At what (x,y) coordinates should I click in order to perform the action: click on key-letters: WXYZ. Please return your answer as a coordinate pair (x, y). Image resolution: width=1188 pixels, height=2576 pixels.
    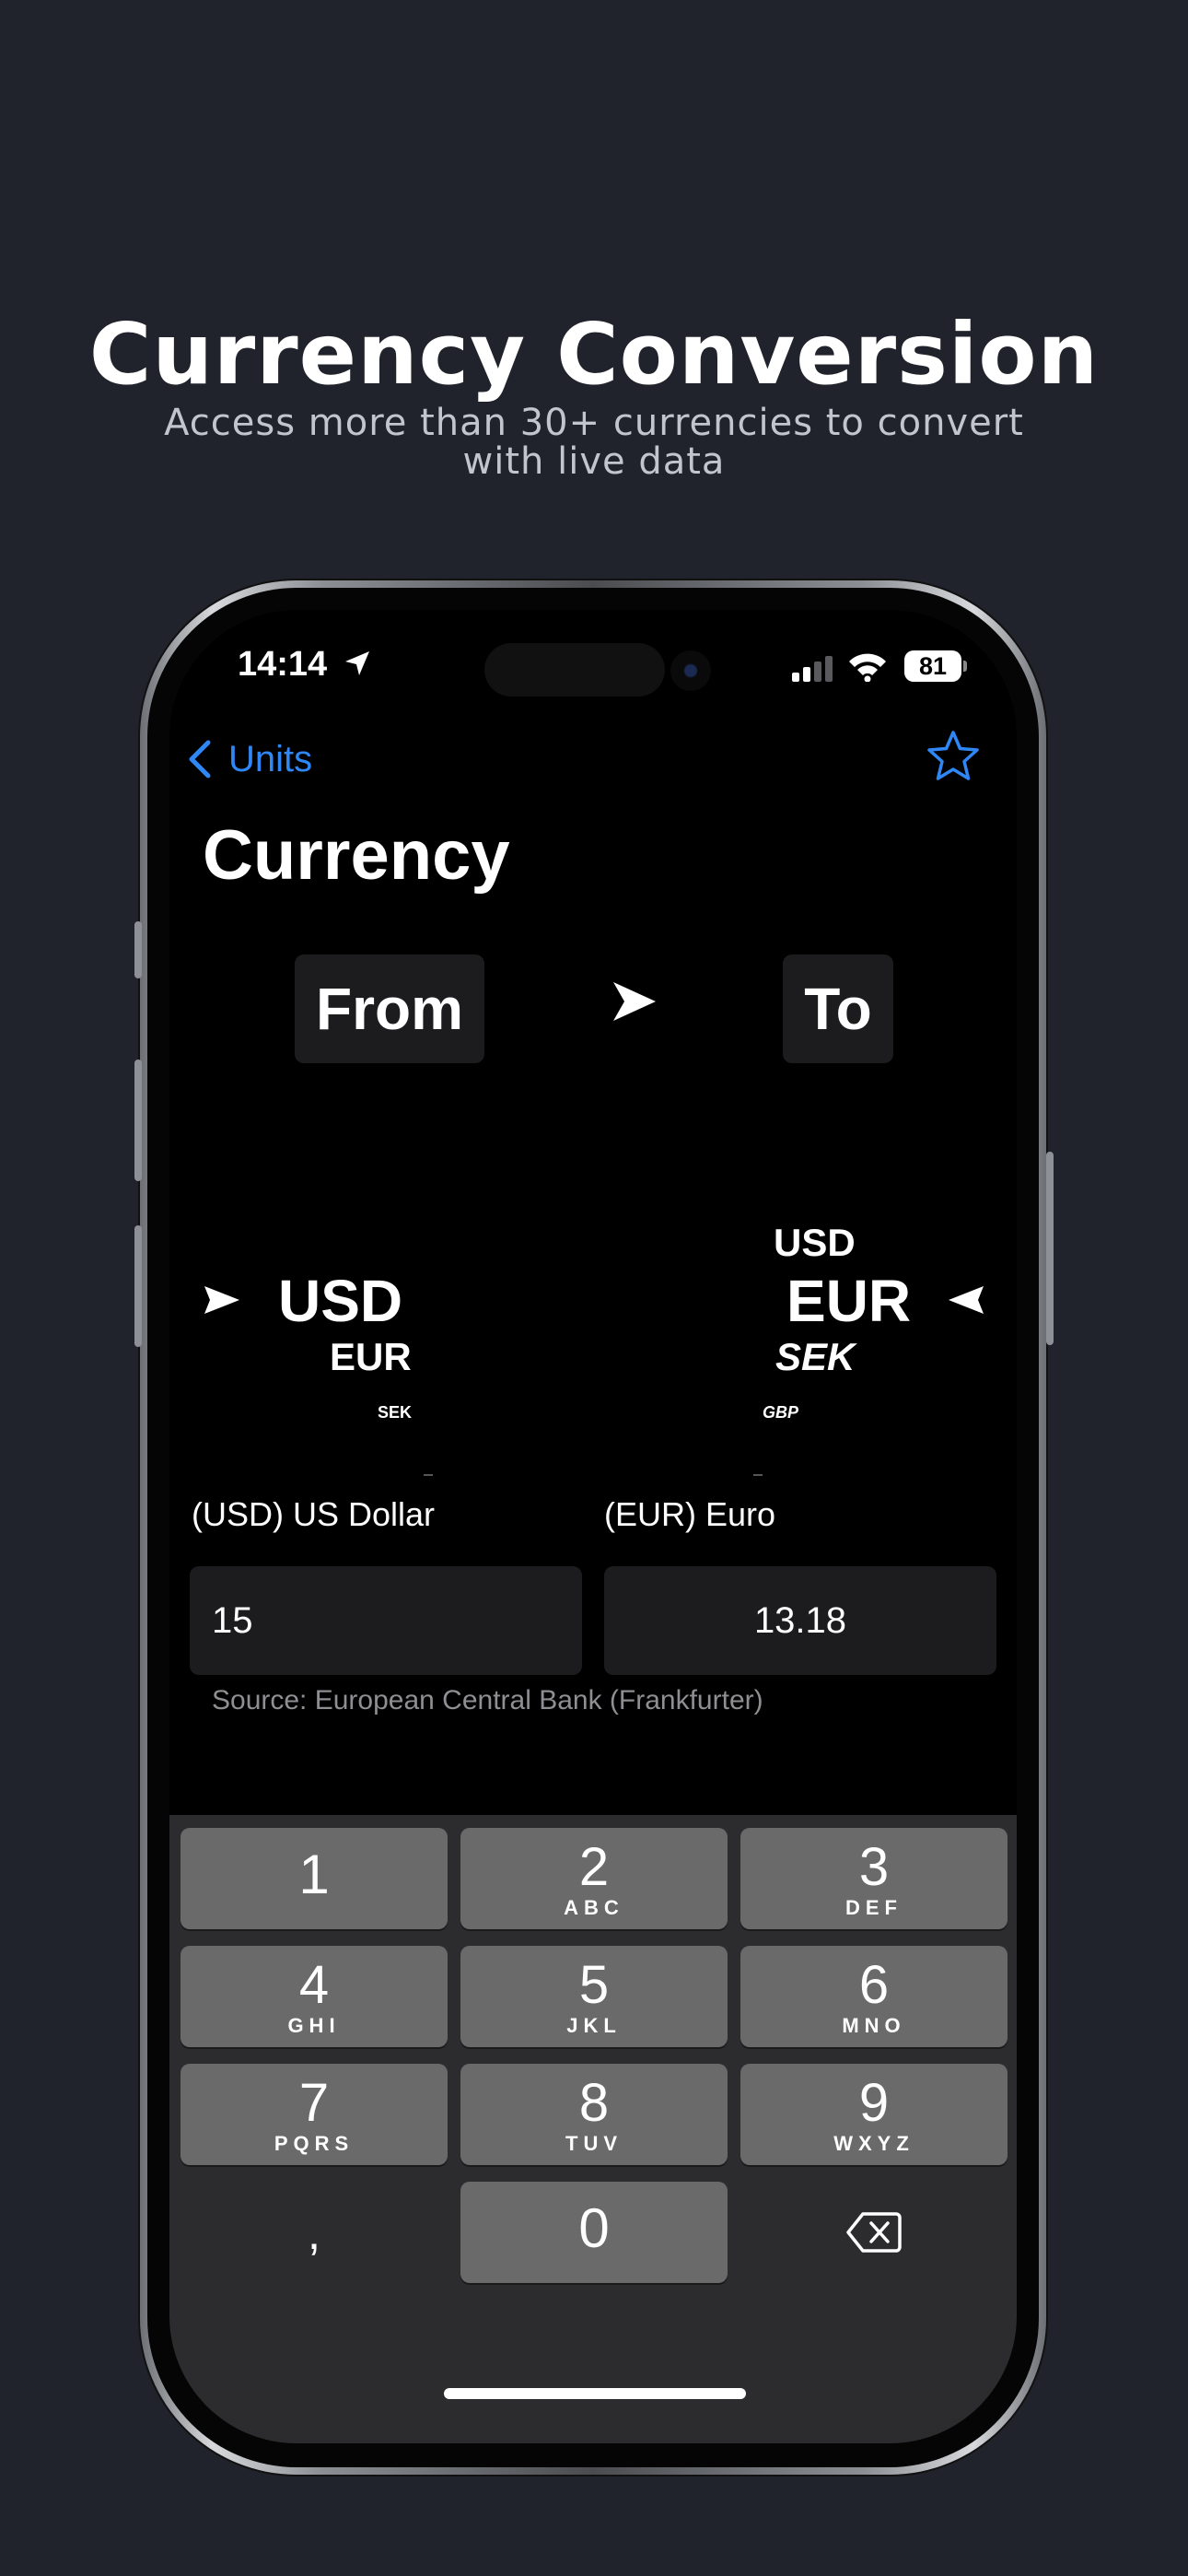
    Looking at the image, I should click on (873, 2143).